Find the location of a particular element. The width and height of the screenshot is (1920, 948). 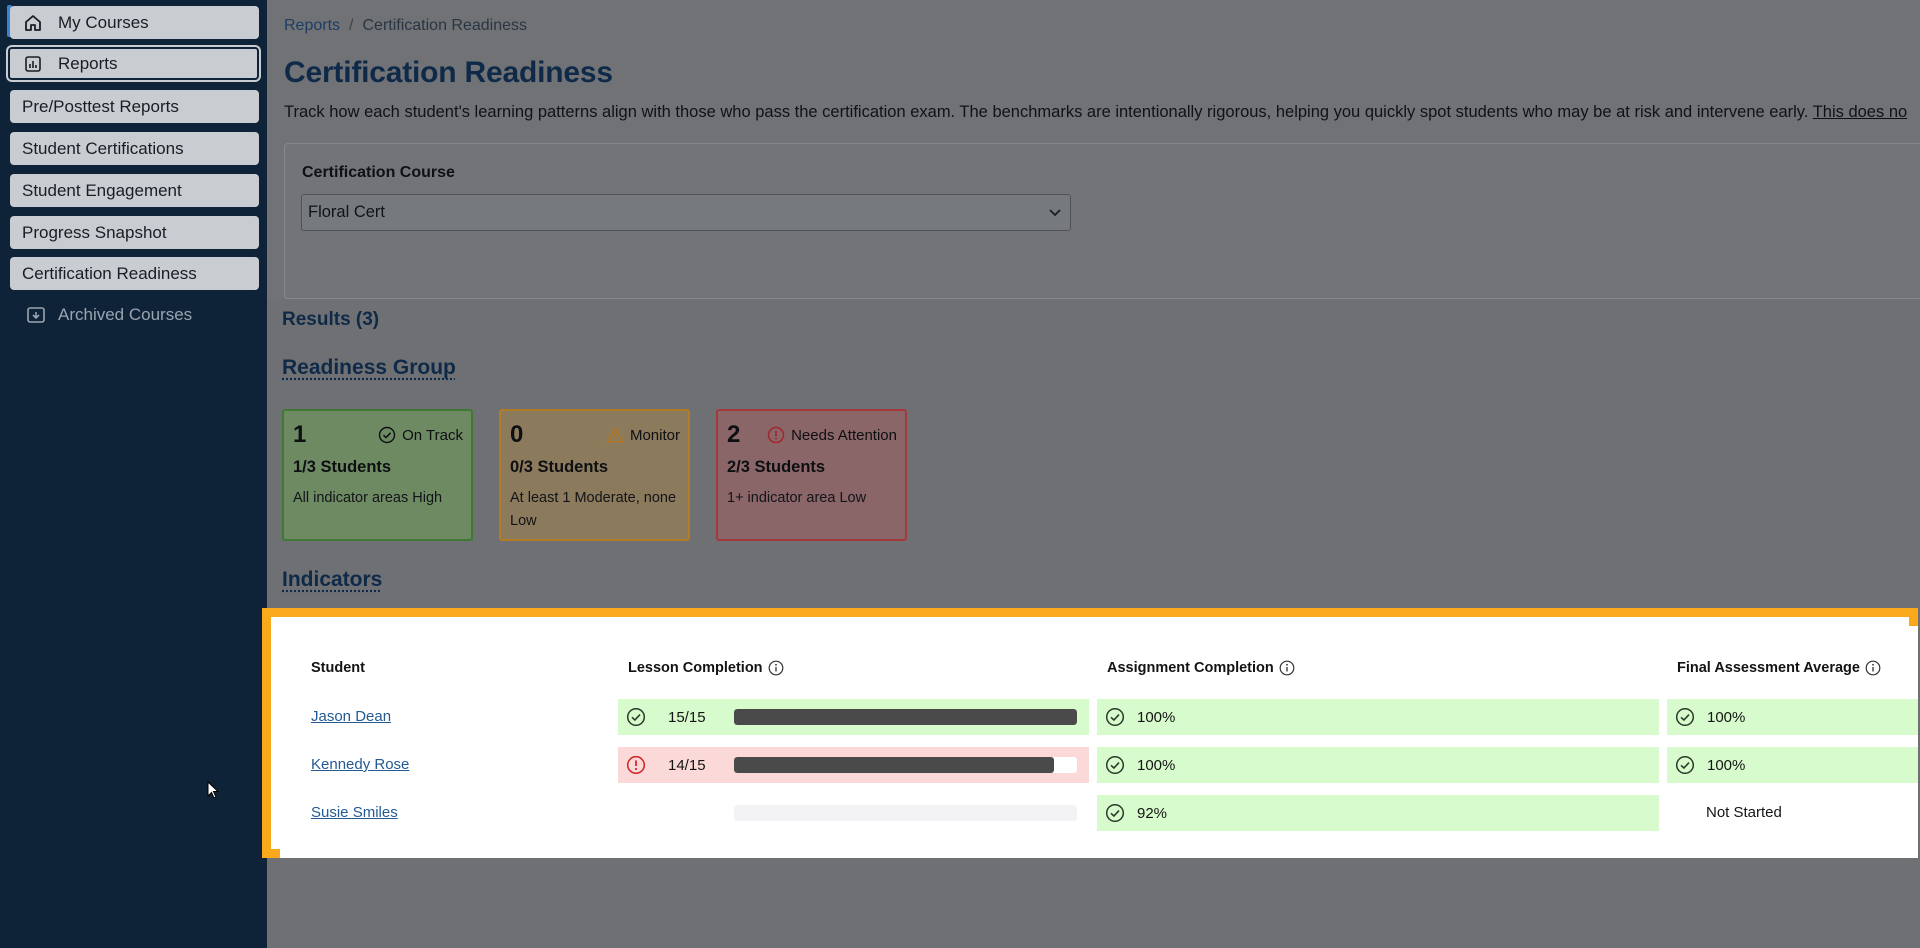

sidebar-item-label: Certification Readiness is located at coordinates (109, 273).